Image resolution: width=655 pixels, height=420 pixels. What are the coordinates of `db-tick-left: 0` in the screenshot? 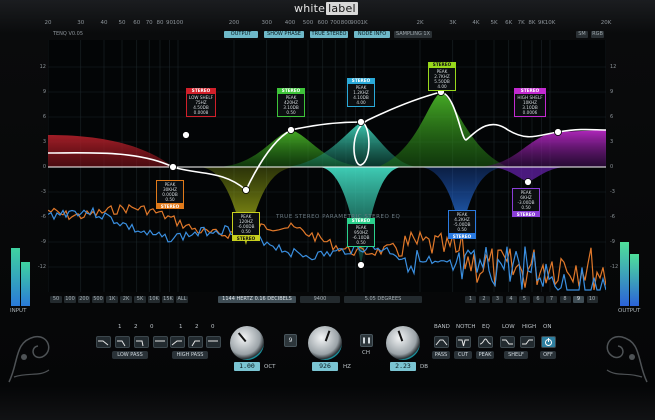 It's located at (44, 167).